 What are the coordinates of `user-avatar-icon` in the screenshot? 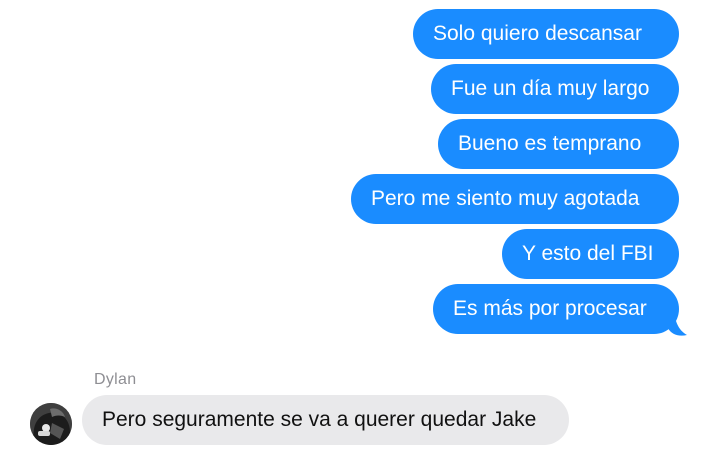 It's located at (51, 424).